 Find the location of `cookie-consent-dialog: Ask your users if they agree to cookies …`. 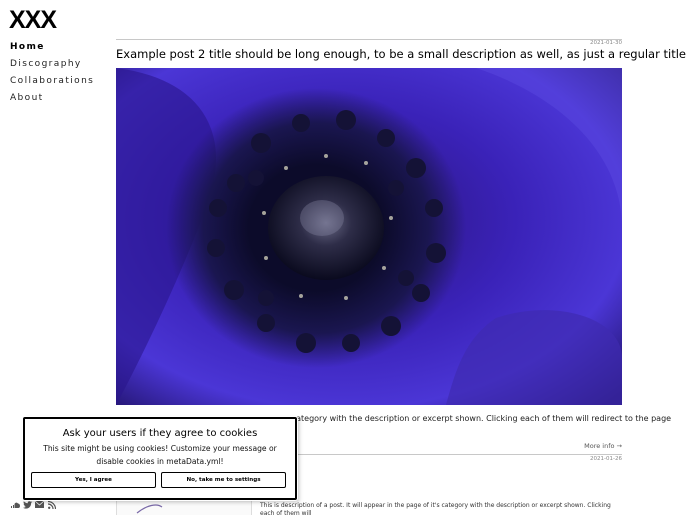

cookie-consent-dialog: Ask your users if they agree to cookies … is located at coordinates (160, 458).